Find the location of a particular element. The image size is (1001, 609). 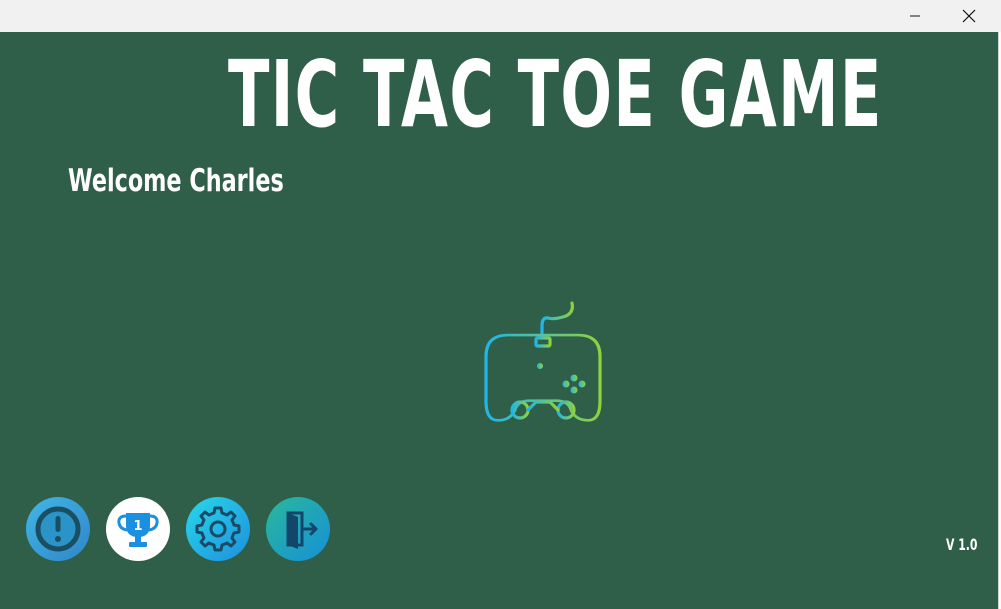

title-bar is located at coordinates (500, 16).